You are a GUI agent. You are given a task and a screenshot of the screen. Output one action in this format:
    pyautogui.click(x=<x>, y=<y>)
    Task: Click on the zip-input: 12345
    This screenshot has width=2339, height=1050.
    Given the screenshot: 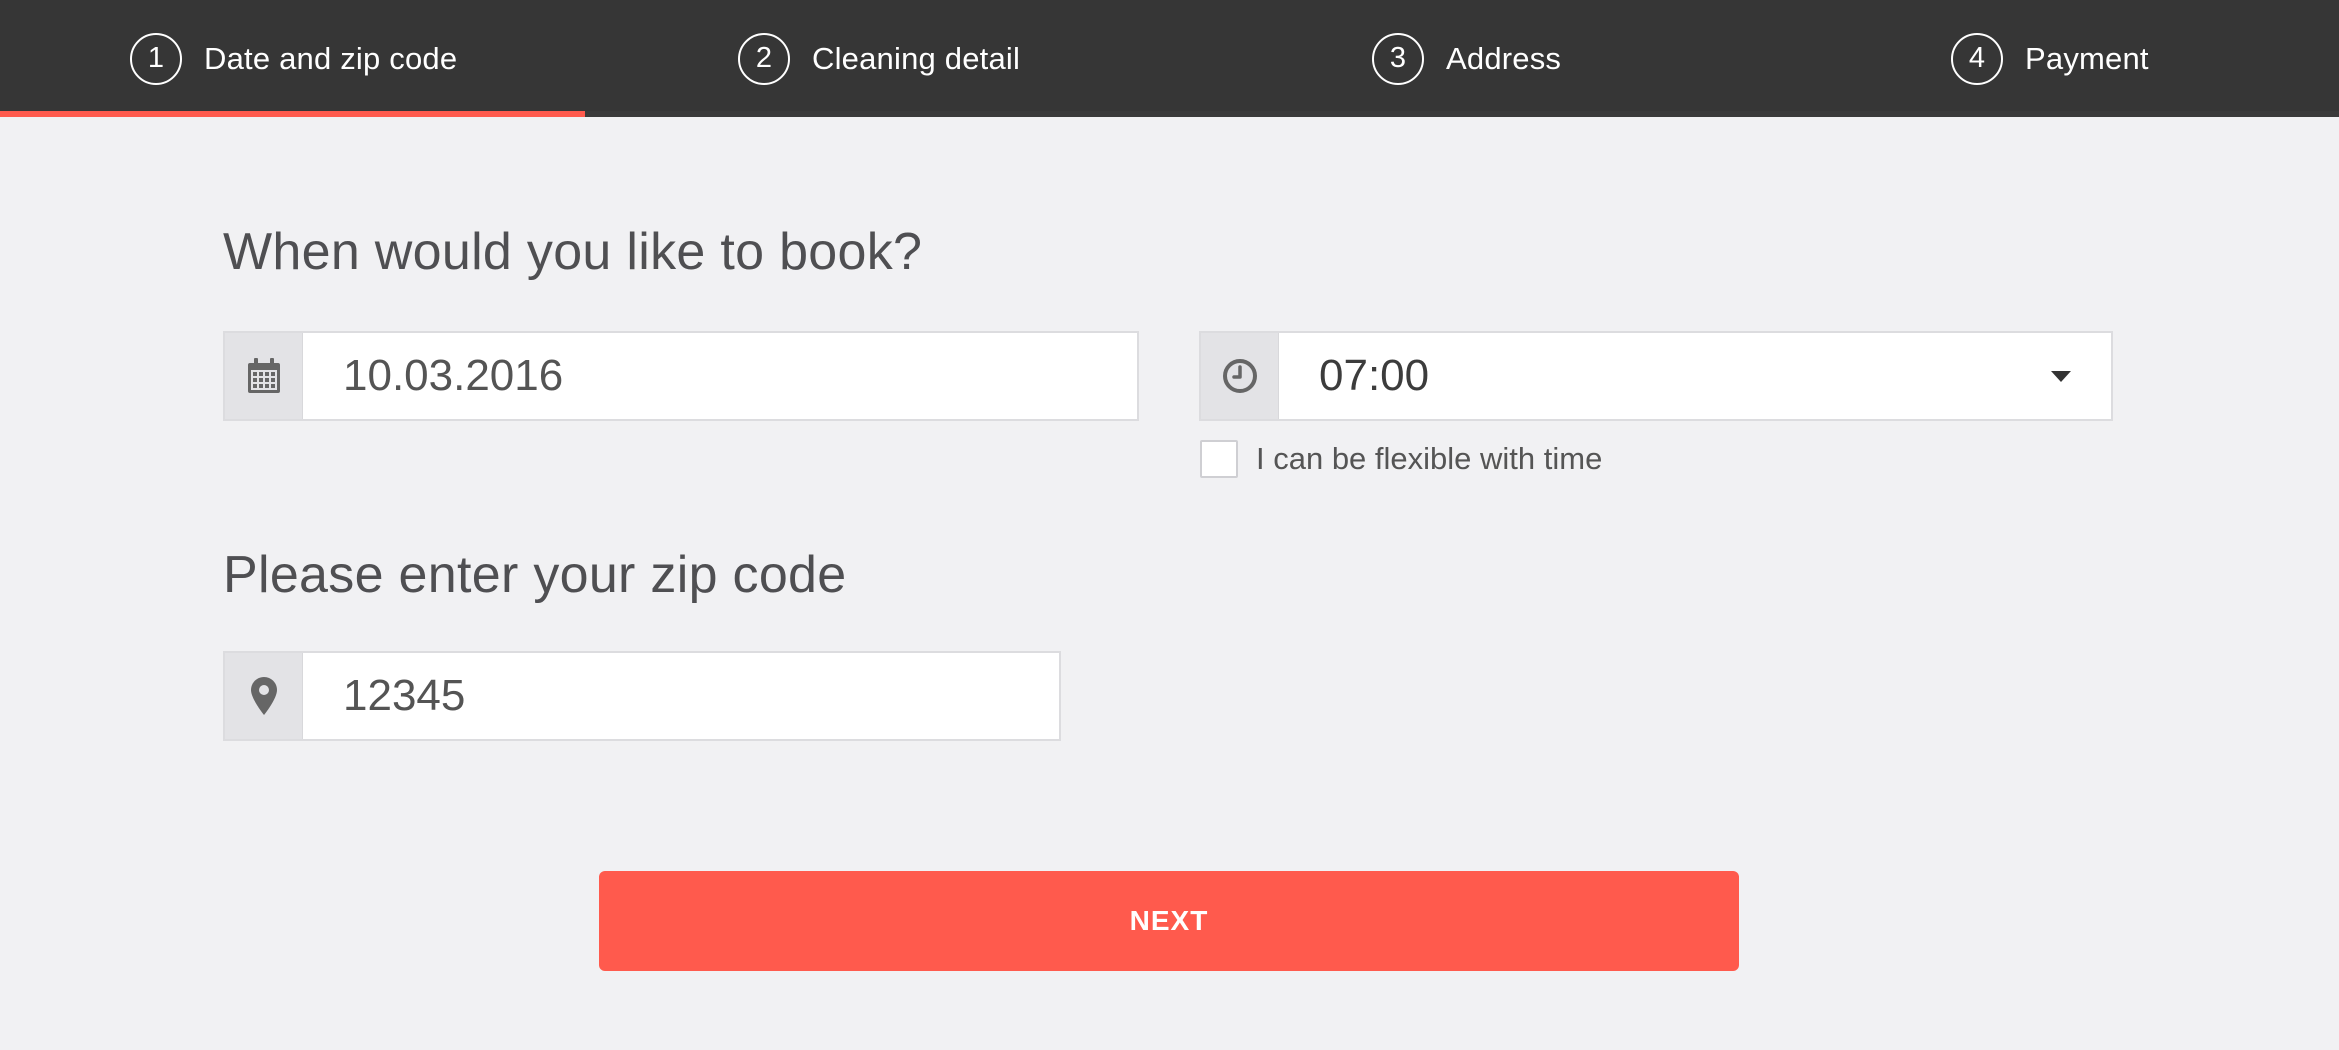 What is the action you would take?
    pyautogui.click(x=681, y=696)
    